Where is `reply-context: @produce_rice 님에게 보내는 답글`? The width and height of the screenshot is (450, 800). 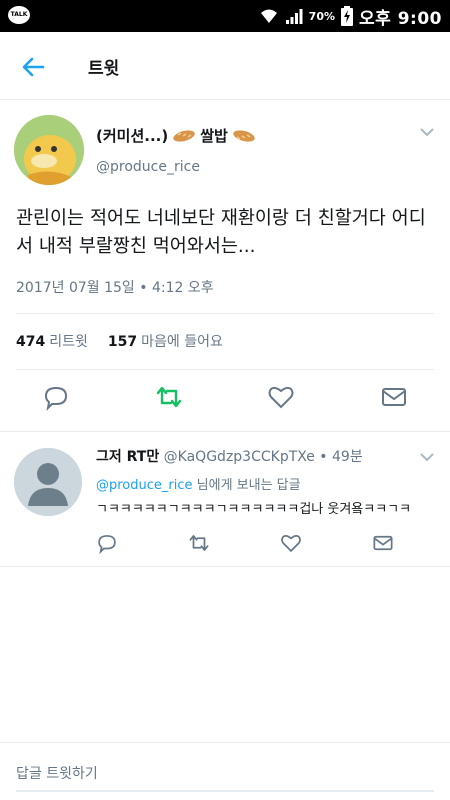
reply-context: @produce_rice 님에게 보내는 답글 is located at coordinates (198, 483).